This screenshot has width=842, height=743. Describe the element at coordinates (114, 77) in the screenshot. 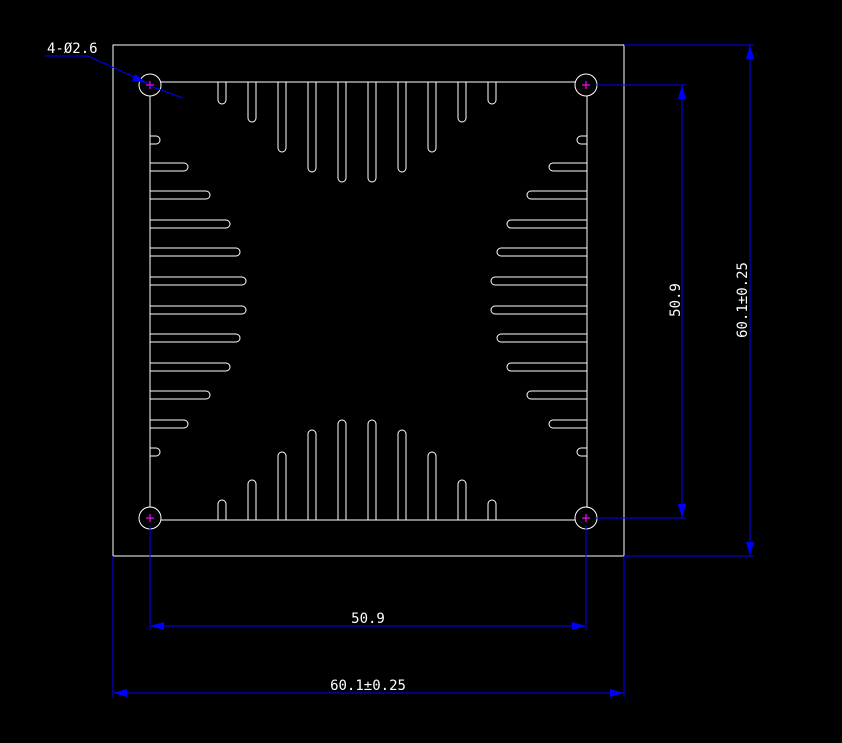

I see `hole-callout-leader` at that location.